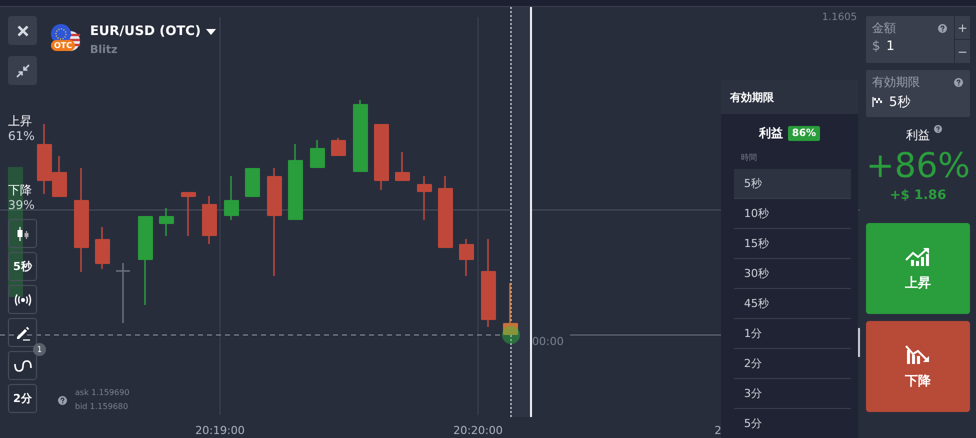  I want to click on checkered-flag-icon, so click(877, 102).